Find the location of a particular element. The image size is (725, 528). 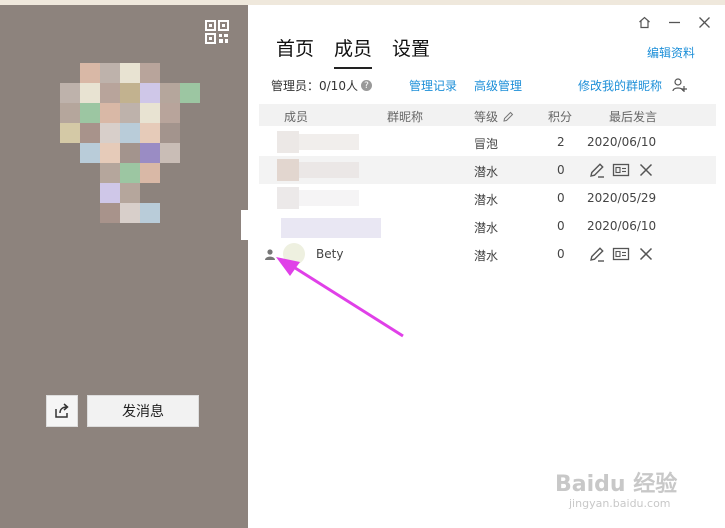

admin-count: 管理员：0/10人 ? is located at coordinates (321, 85).